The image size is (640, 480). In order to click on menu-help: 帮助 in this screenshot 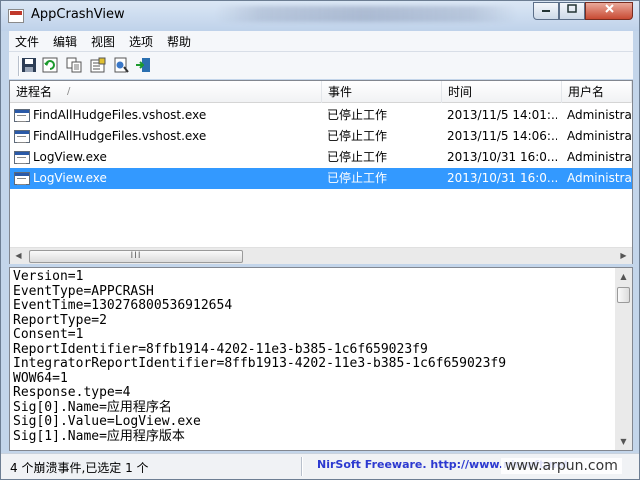, I will do `click(179, 41)`.